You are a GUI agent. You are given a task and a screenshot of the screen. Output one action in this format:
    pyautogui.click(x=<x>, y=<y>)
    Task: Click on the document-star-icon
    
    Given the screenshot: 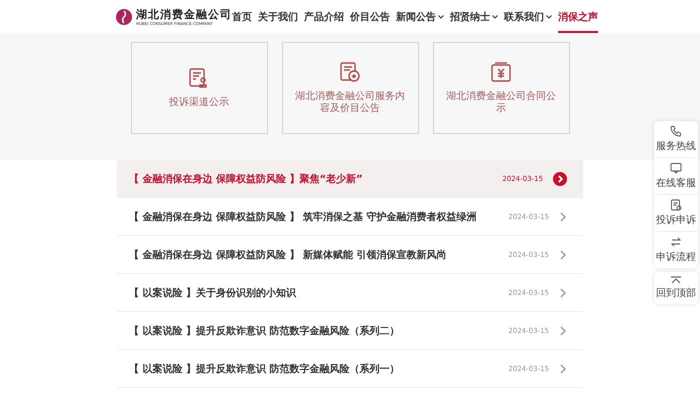 What is the action you would take?
    pyautogui.click(x=350, y=72)
    